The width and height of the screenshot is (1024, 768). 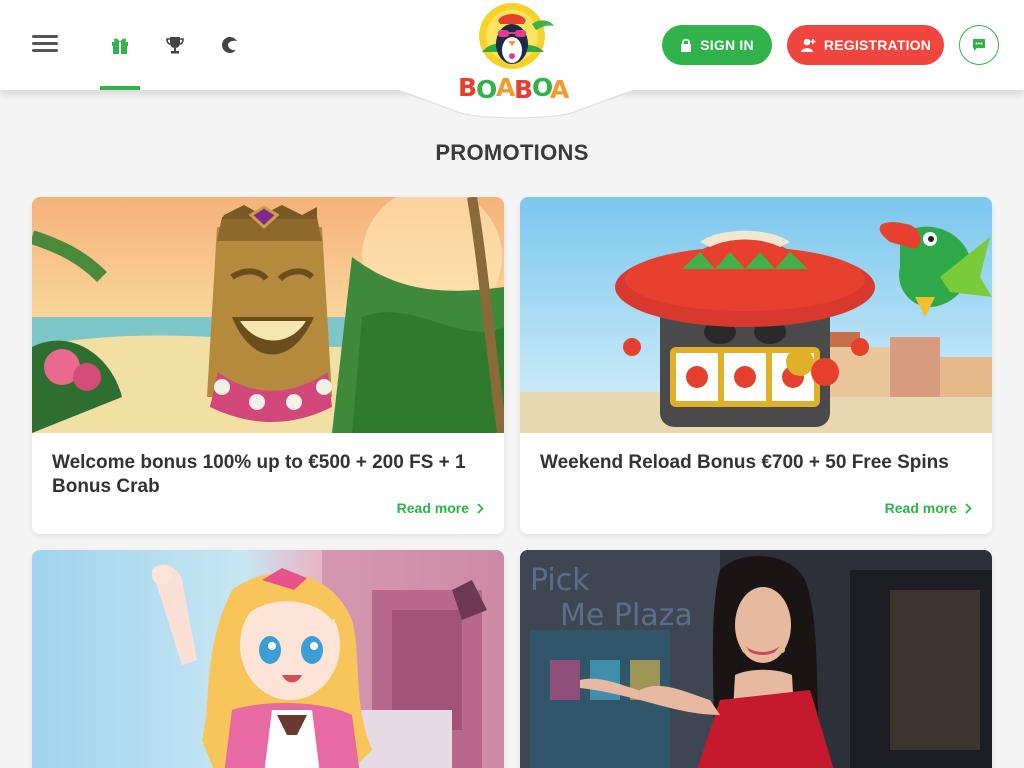 I want to click on add-user-icon, so click(x=808, y=45).